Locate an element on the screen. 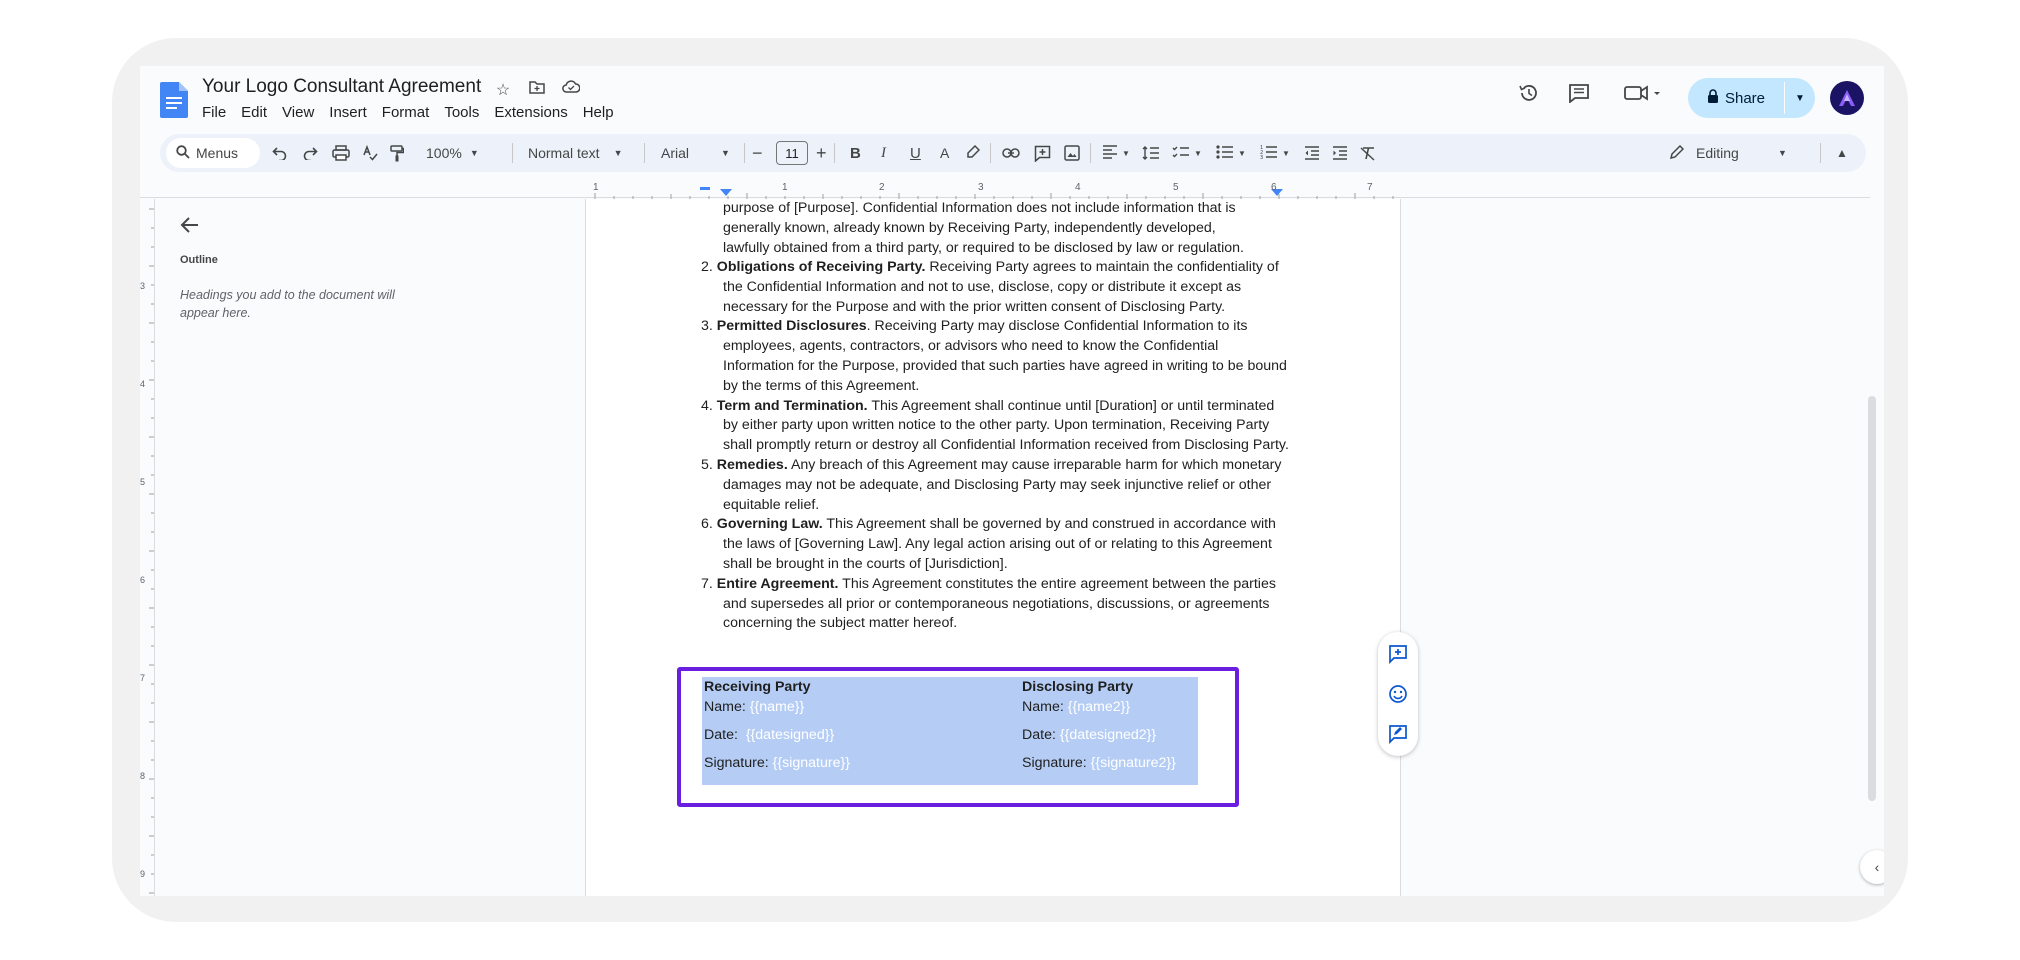 The height and width of the screenshot is (960, 2020). insert-image-icon is located at coordinates (1072, 153).